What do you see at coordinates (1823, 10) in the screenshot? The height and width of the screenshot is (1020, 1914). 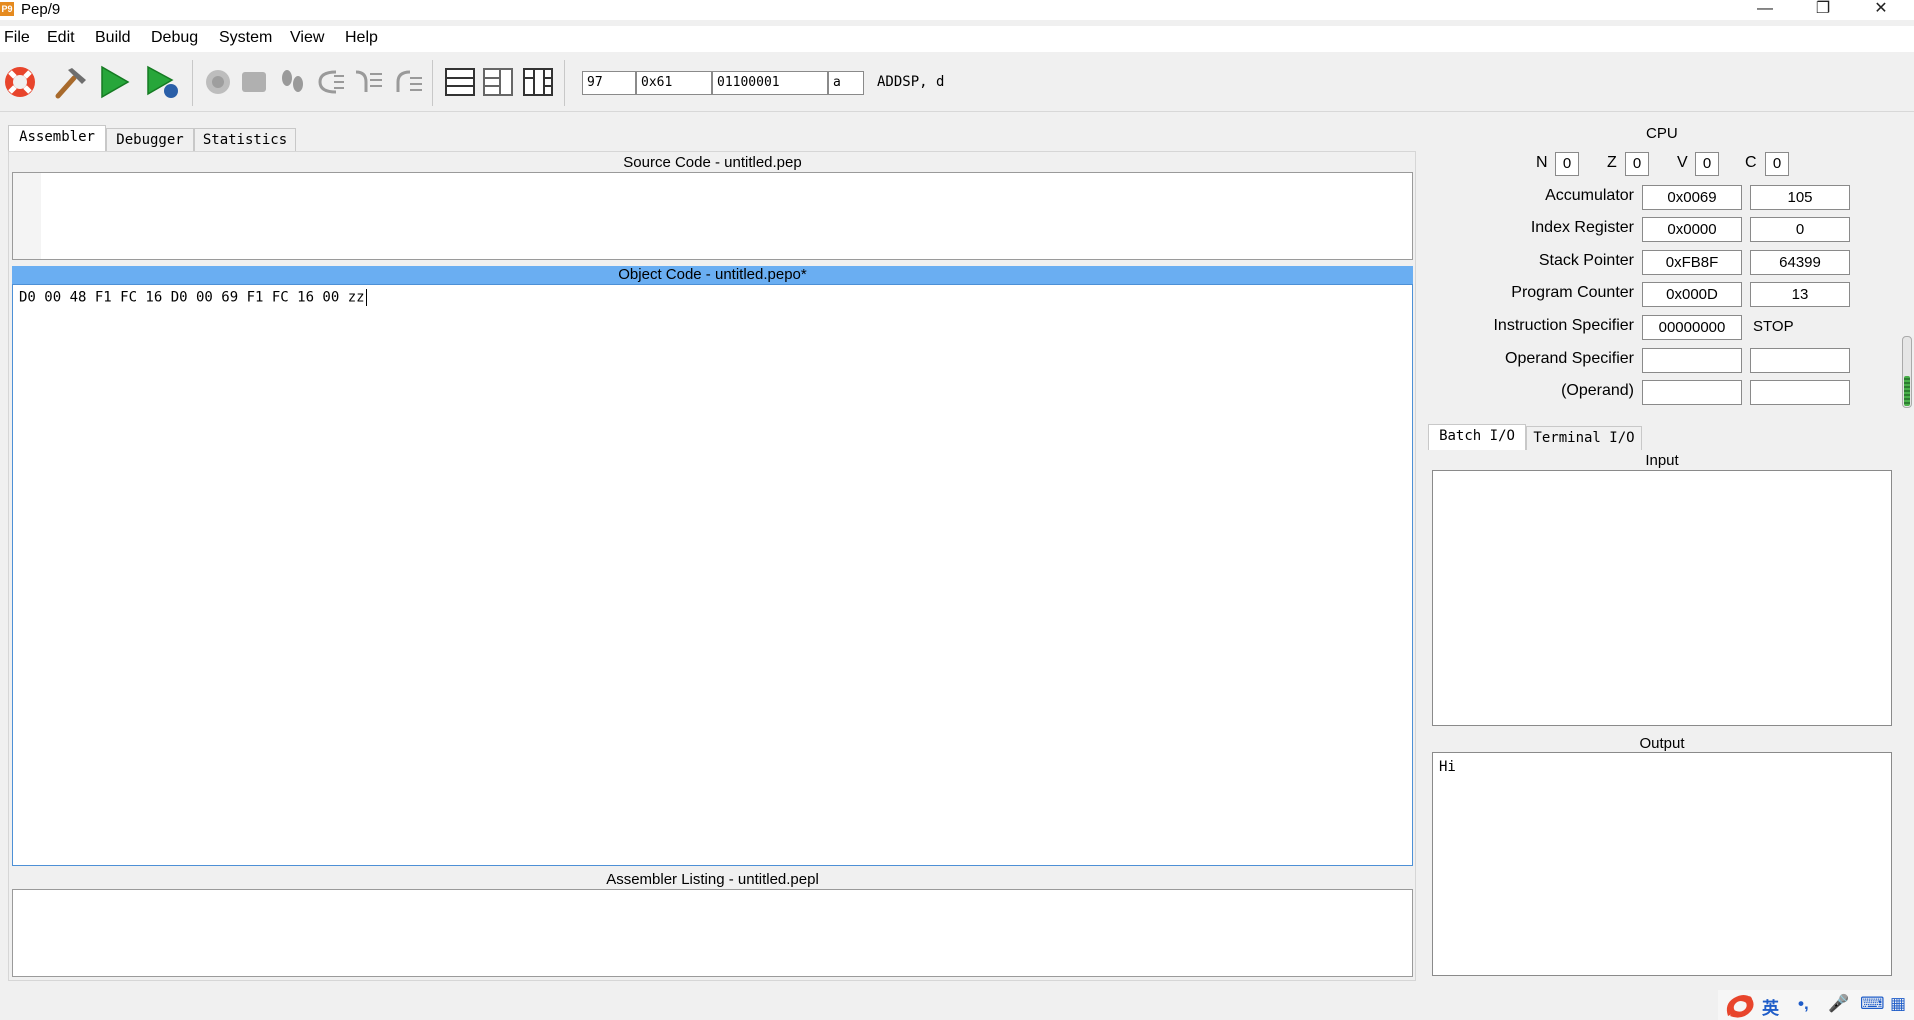 I see `maximize-button: ❐` at bounding box center [1823, 10].